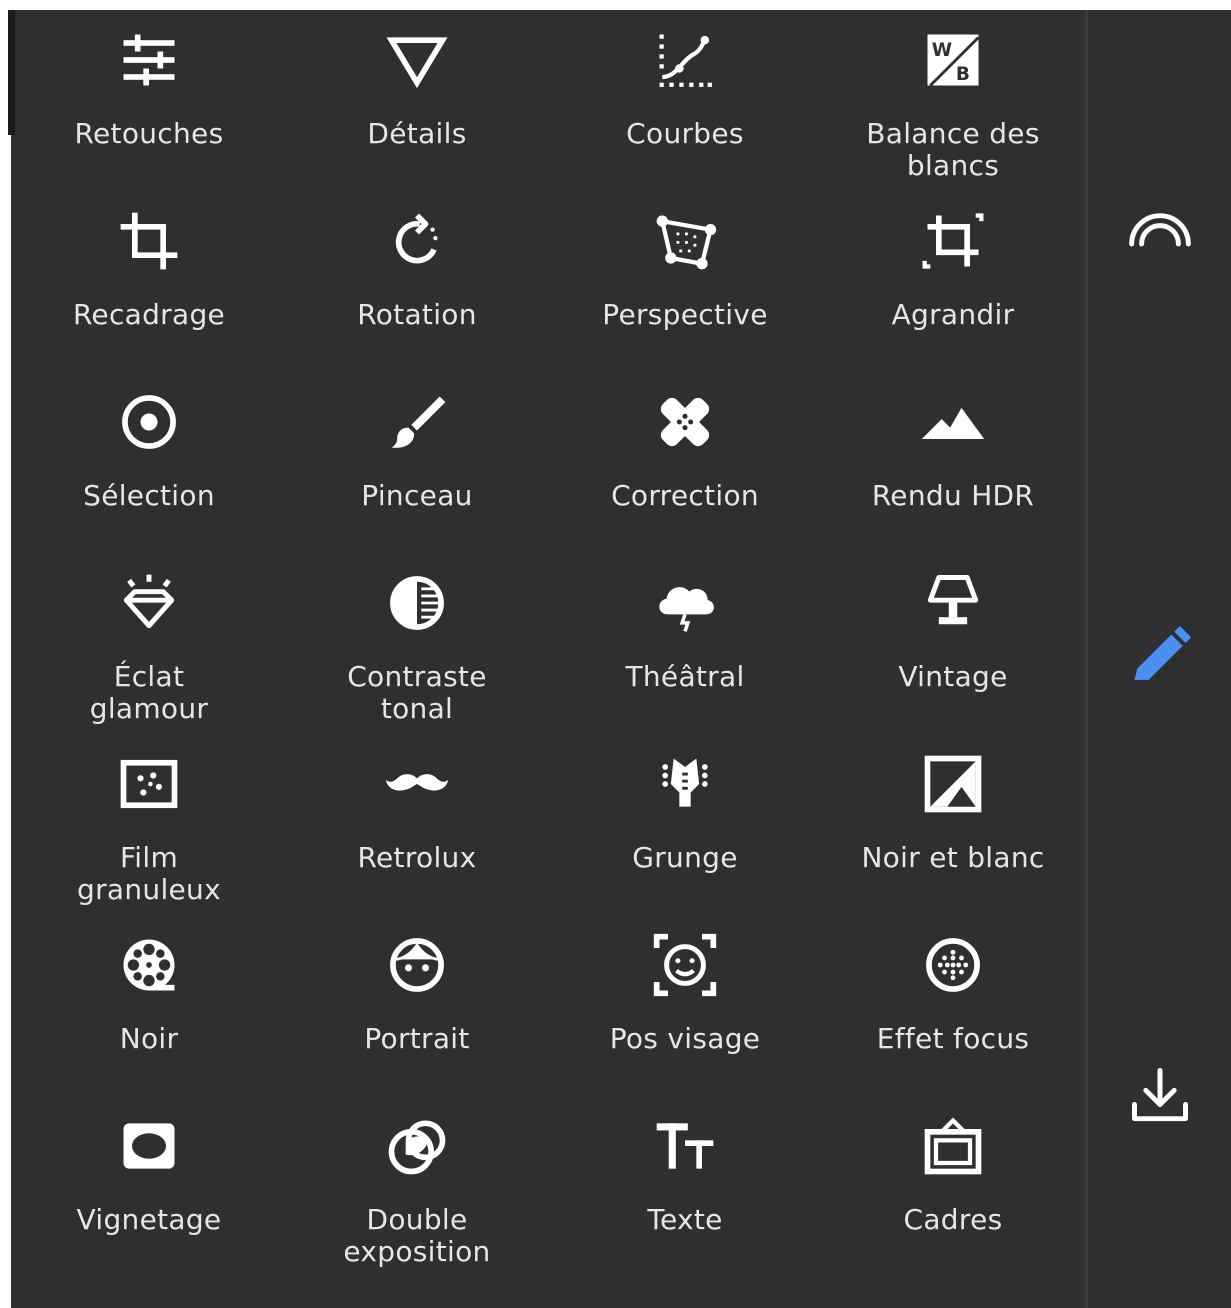 The height and width of the screenshot is (1308, 1231). I want to click on tool-tonal-contrast: Contraste tonal, so click(417, 653).